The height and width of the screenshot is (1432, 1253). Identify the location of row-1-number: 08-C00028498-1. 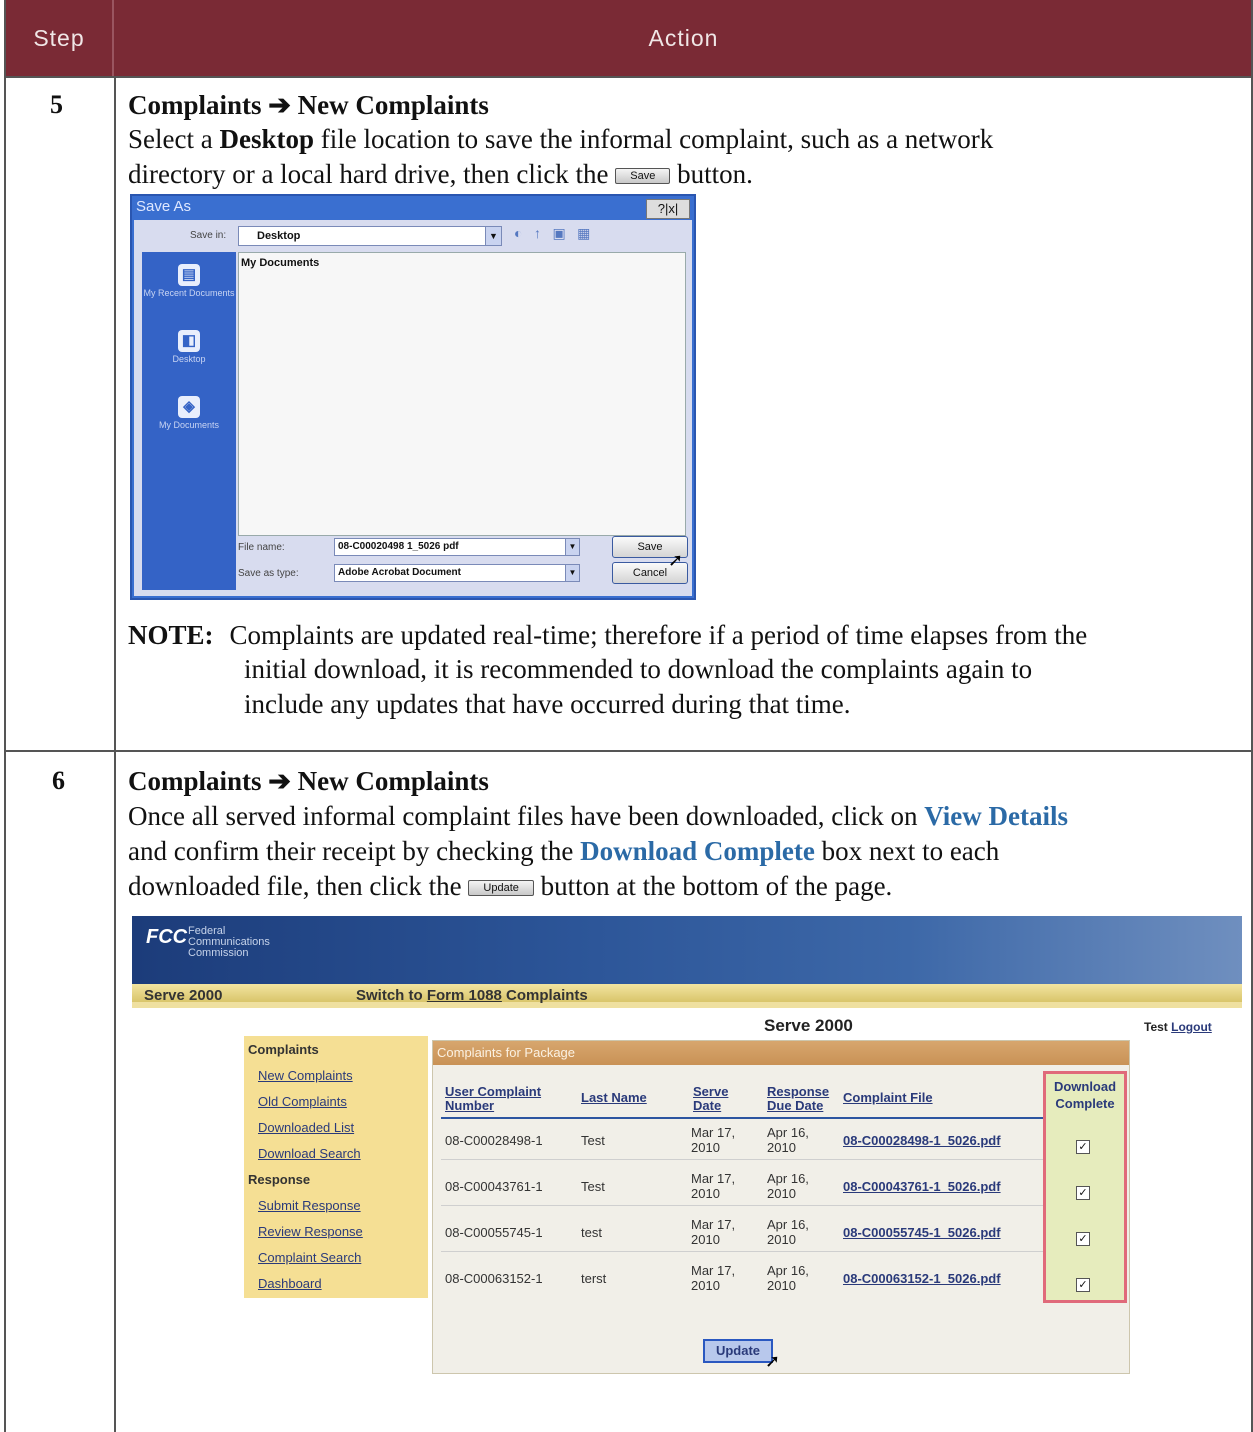
(494, 1140).